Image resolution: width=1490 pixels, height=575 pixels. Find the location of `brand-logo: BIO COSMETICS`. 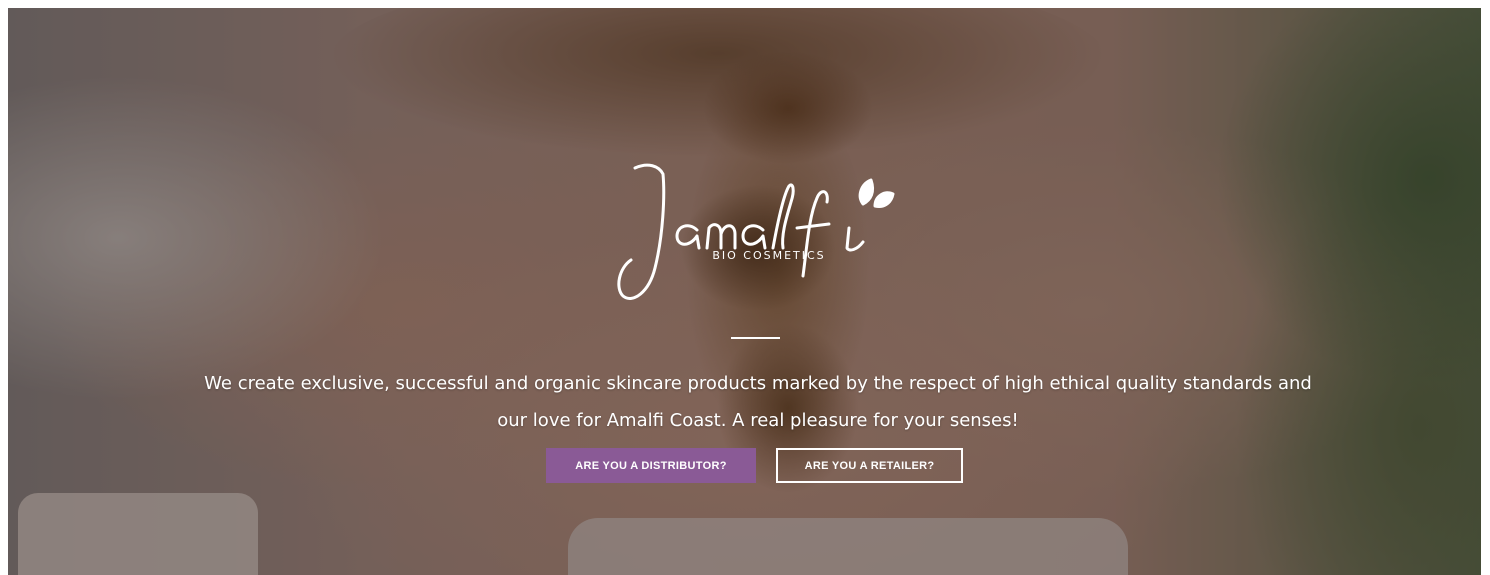

brand-logo: BIO COSMETICS is located at coordinates (763, 231).